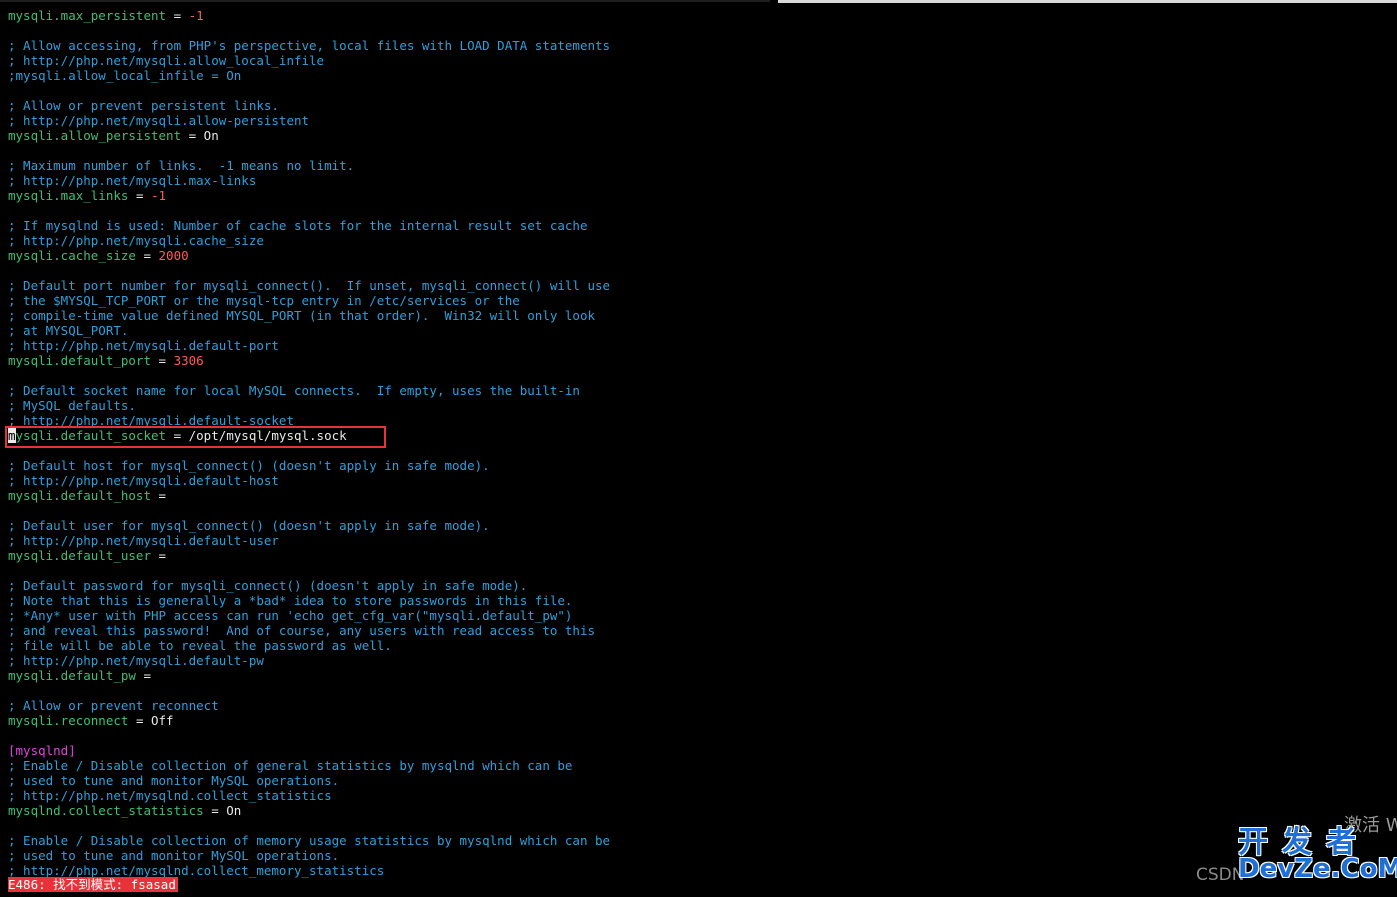  I want to click on config-key: mysqli.cache_size, so click(72, 255).